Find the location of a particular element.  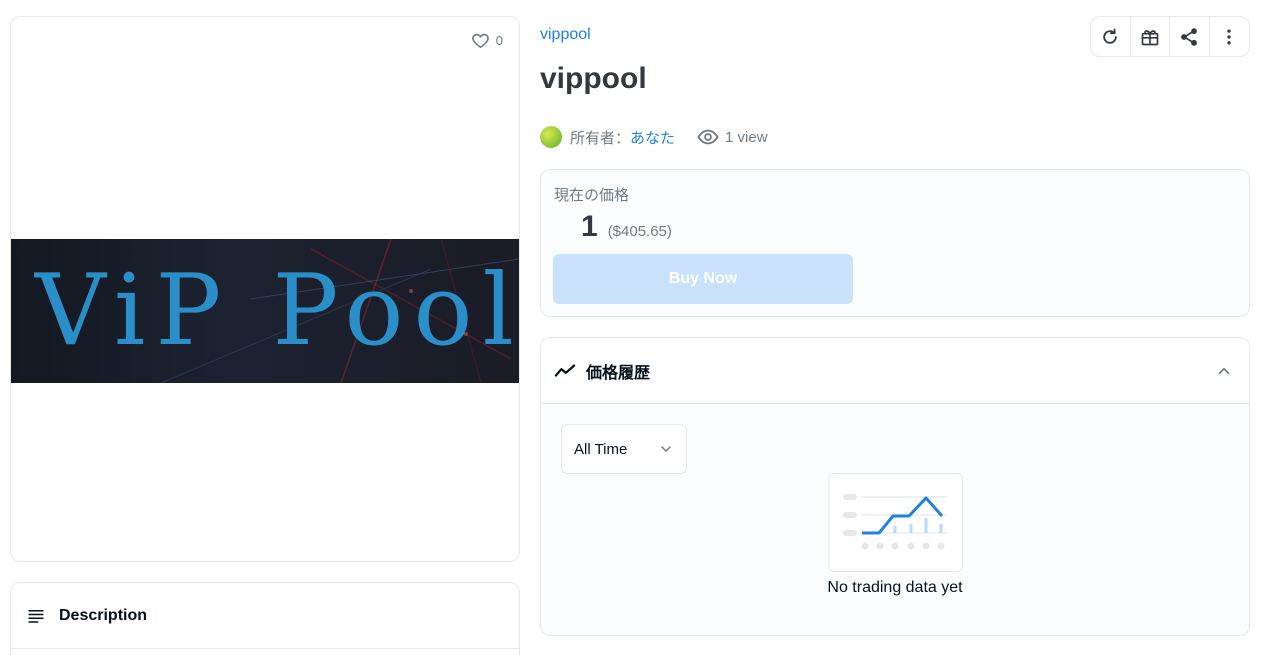

price-history-title: 価格履歴 is located at coordinates (618, 373).